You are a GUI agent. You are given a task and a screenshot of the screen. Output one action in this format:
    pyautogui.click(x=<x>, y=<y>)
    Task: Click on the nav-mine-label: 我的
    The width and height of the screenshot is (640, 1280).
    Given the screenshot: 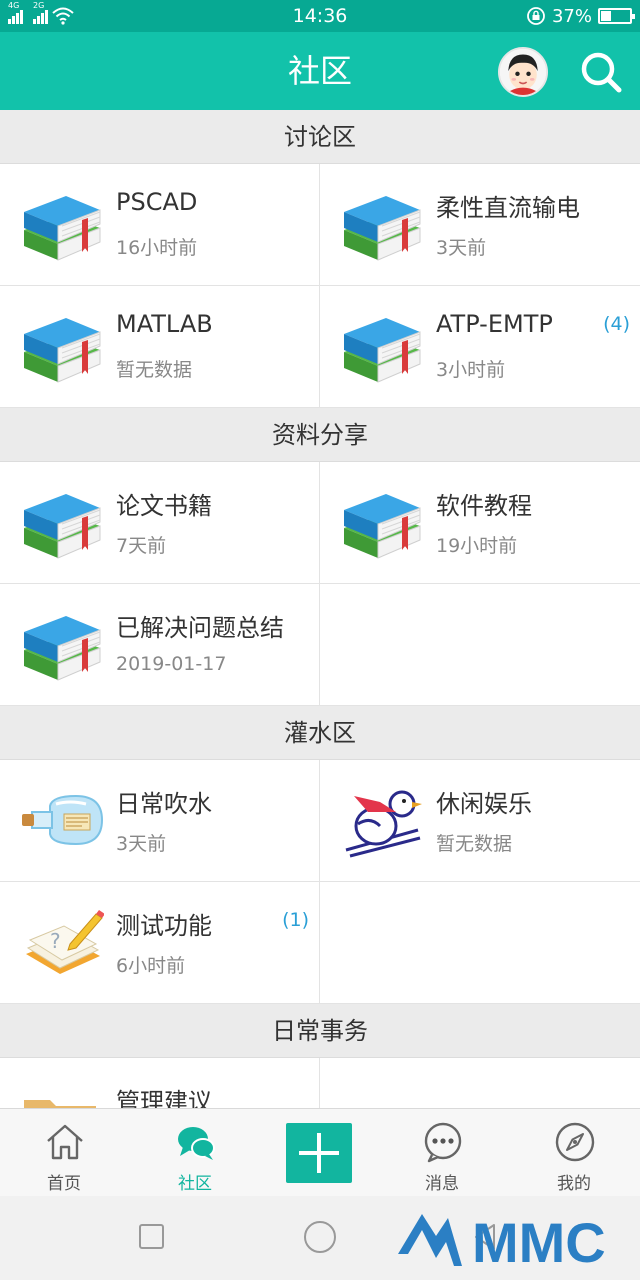 What is the action you would take?
    pyautogui.click(x=574, y=1184)
    